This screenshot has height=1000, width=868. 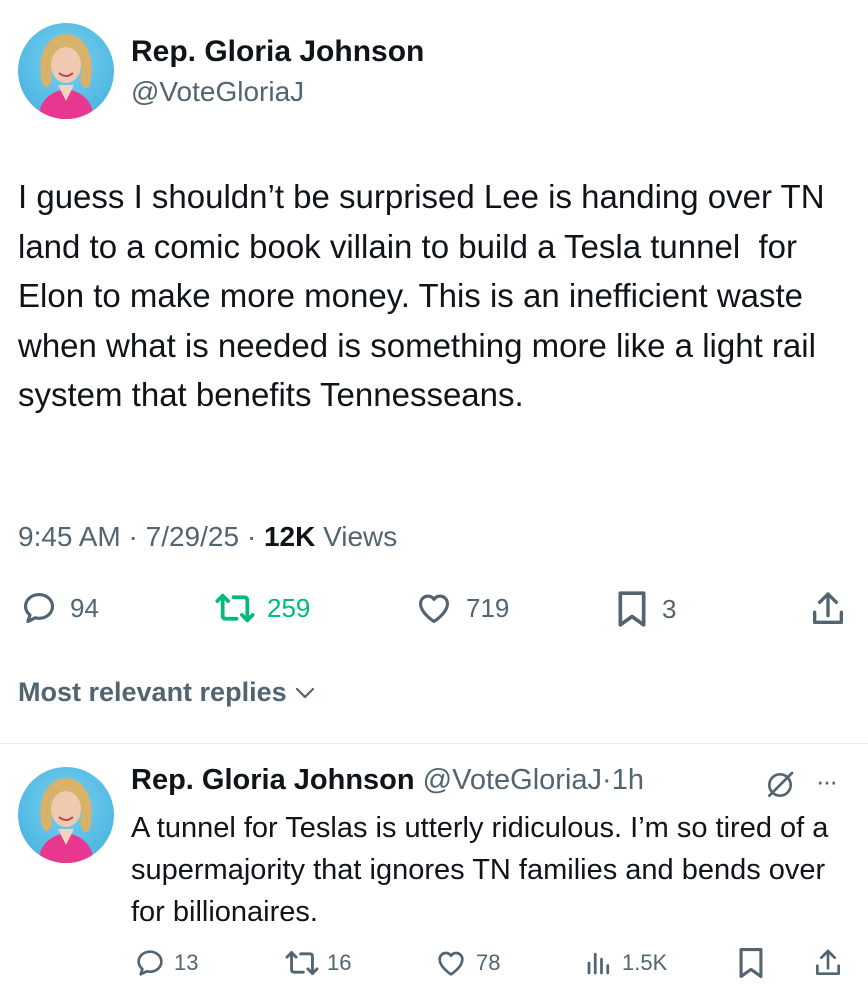 I want to click on author-handle: @VoteGloriaJ, so click(x=217, y=92).